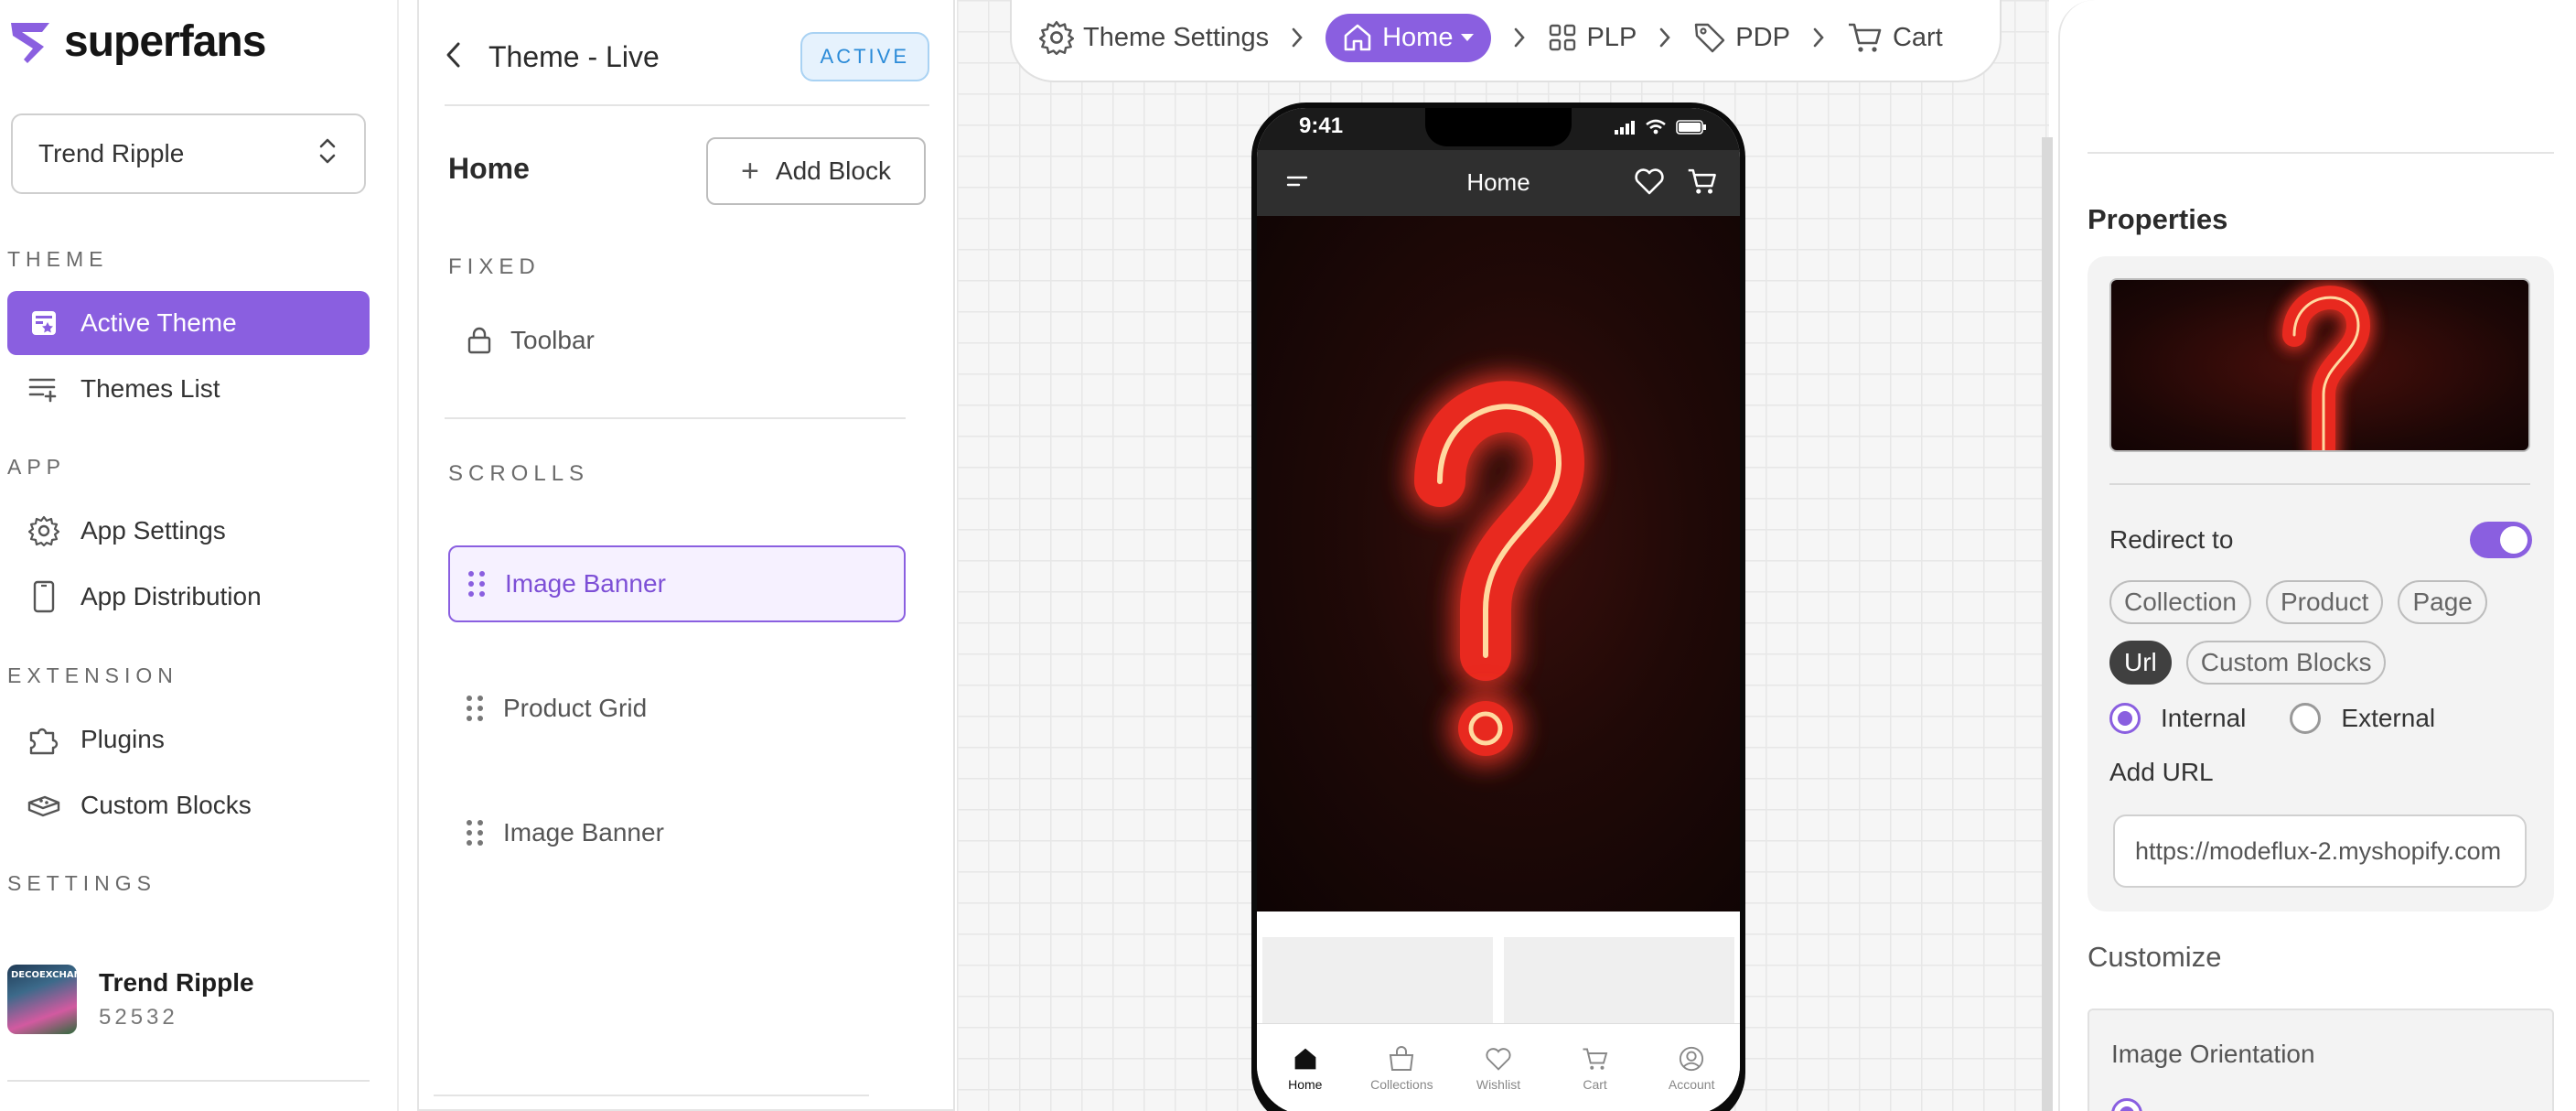 The image size is (2576, 1111). What do you see at coordinates (1499, 183) in the screenshot?
I see `app-toolbar: Home` at bounding box center [1499, 183].